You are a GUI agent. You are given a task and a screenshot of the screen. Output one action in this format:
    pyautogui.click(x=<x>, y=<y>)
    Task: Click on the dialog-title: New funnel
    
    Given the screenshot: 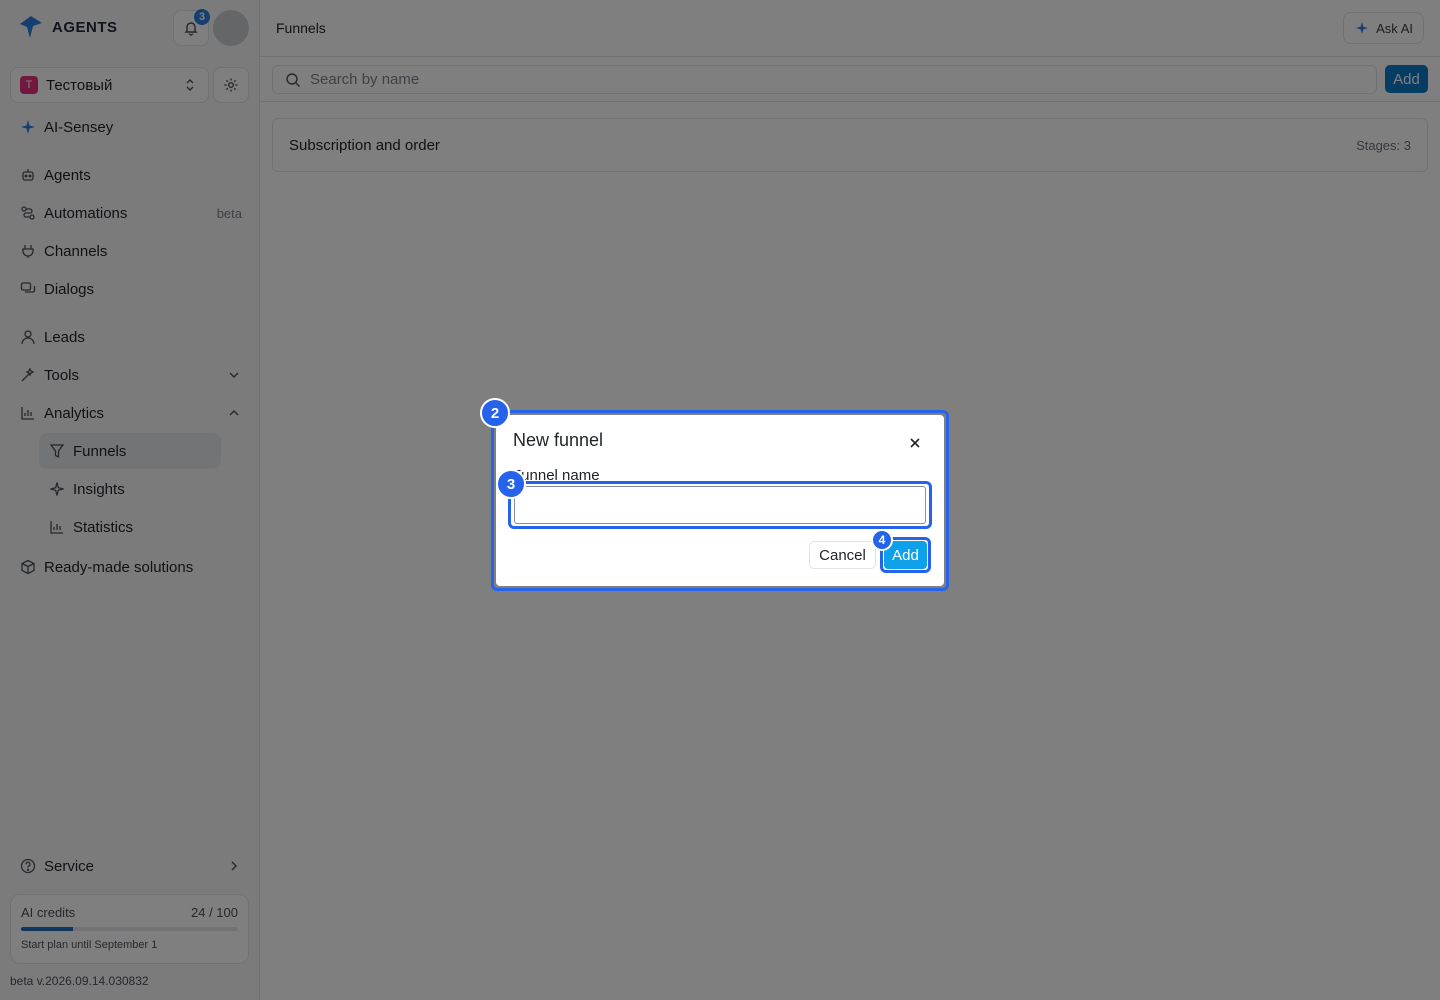 What is the action you would take?
    pyautogui.click(x=558, y=440)
    